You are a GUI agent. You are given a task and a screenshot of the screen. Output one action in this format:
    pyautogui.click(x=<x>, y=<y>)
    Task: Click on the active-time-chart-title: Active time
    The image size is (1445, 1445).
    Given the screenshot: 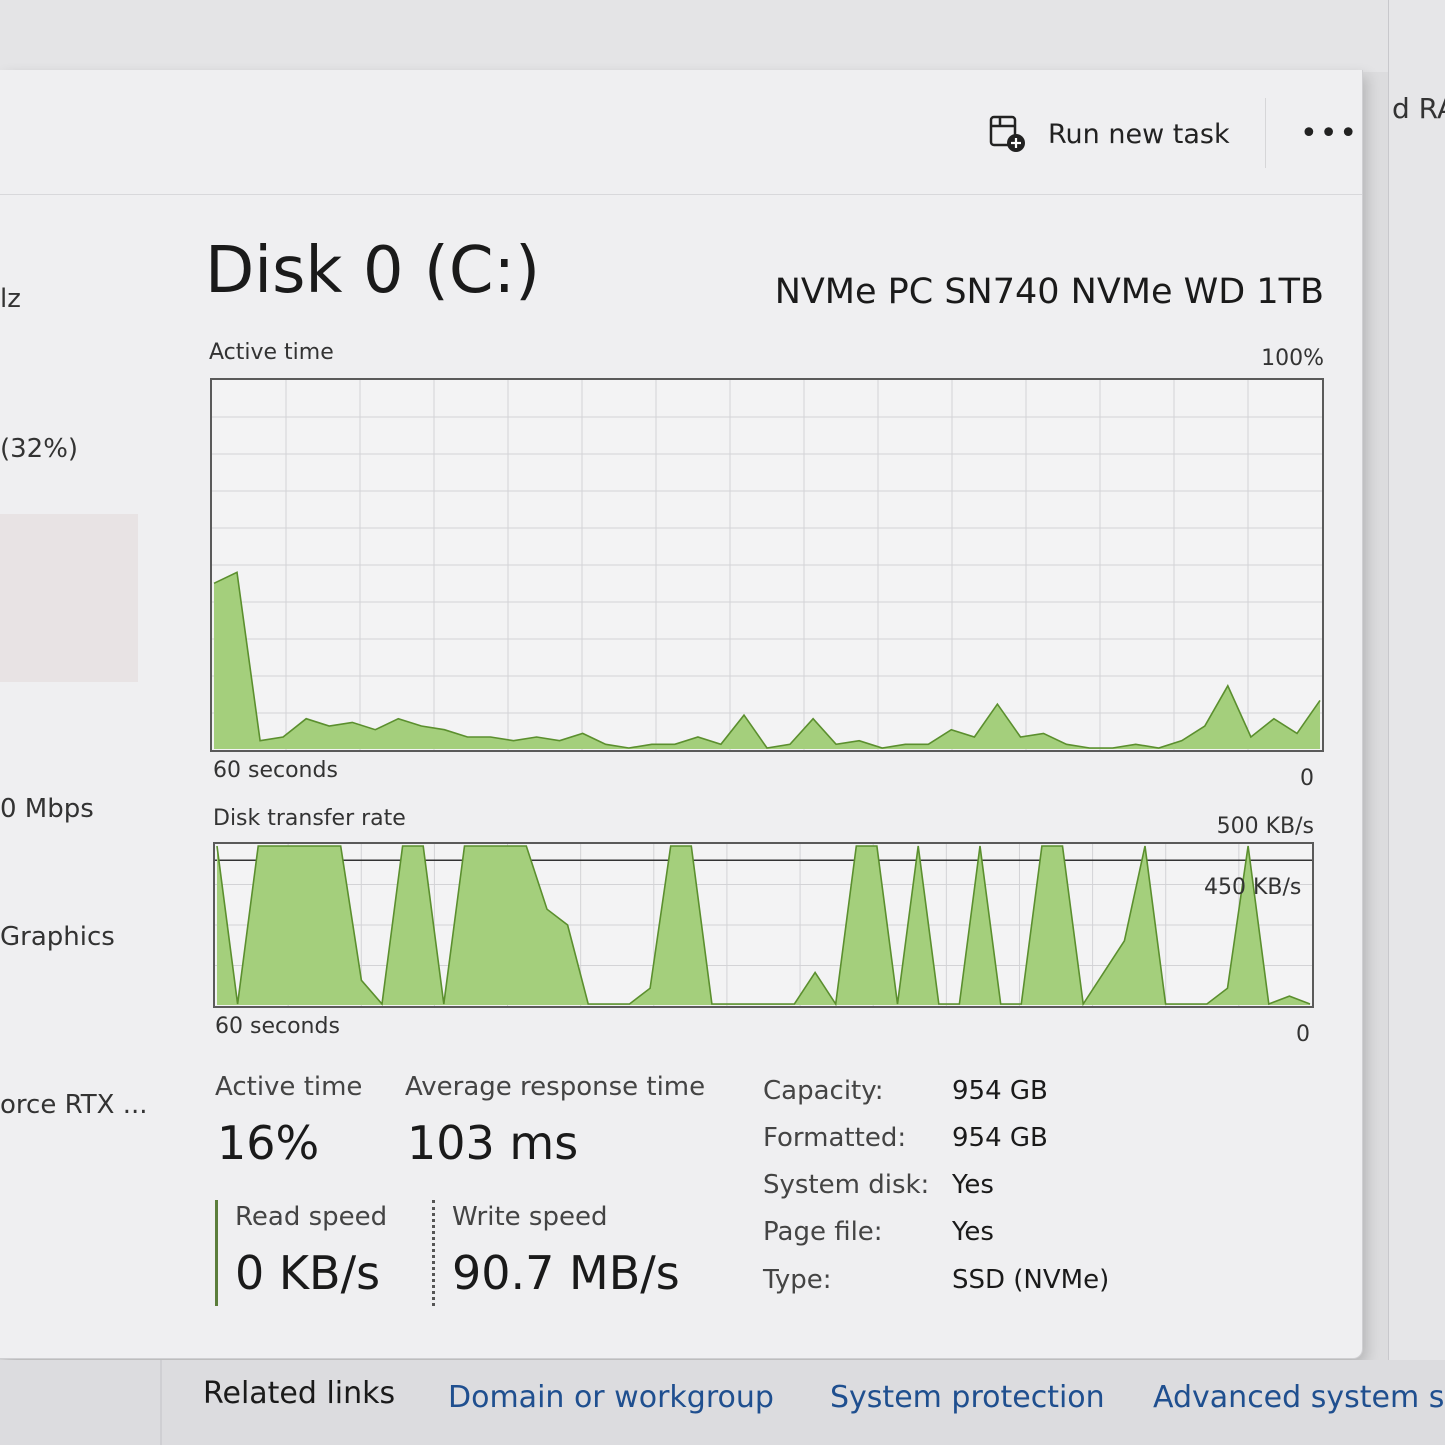 What is the action you would take?
    pyautogui.click(x=271, y=352)
    